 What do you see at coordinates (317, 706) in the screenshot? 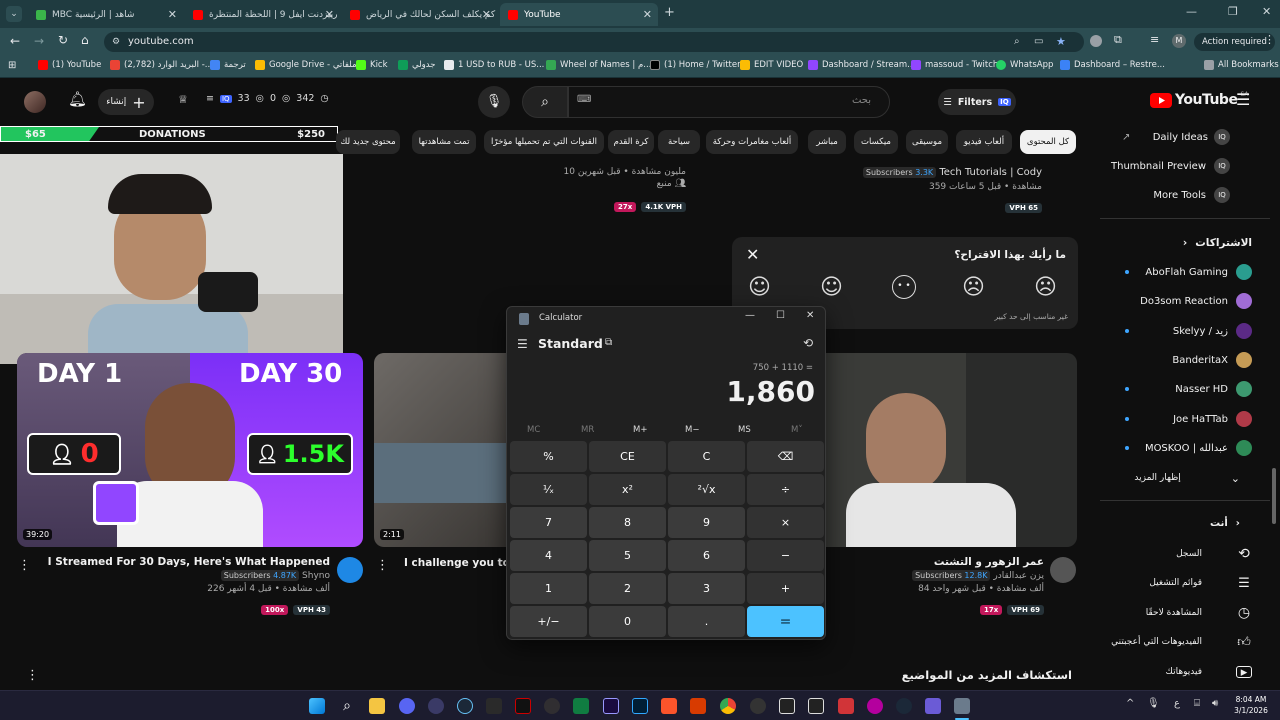
I see `start-windows-icon` at bounding box center [317, 706].